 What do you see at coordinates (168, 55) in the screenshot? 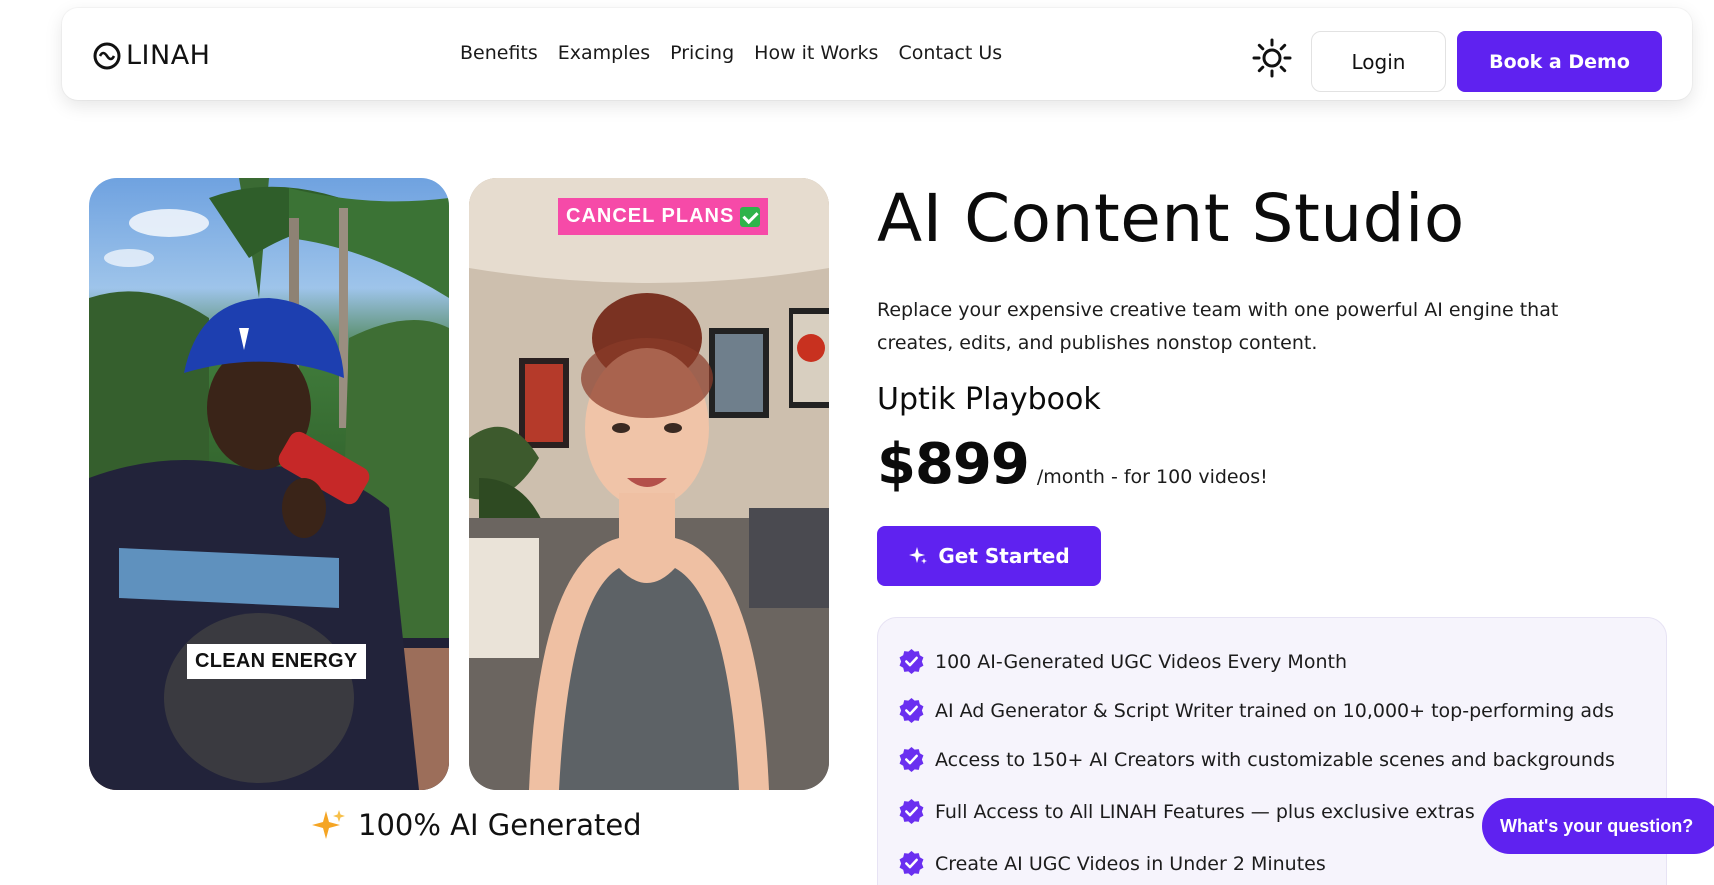
I see `logo-text: LINAH` at bounding box center [168, 55].